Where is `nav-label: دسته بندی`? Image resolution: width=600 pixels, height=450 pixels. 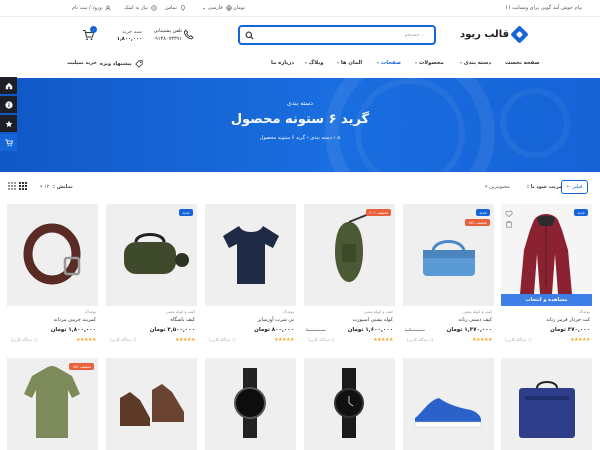
nav-label: دسته بندی is located at coordinates (477, 63).